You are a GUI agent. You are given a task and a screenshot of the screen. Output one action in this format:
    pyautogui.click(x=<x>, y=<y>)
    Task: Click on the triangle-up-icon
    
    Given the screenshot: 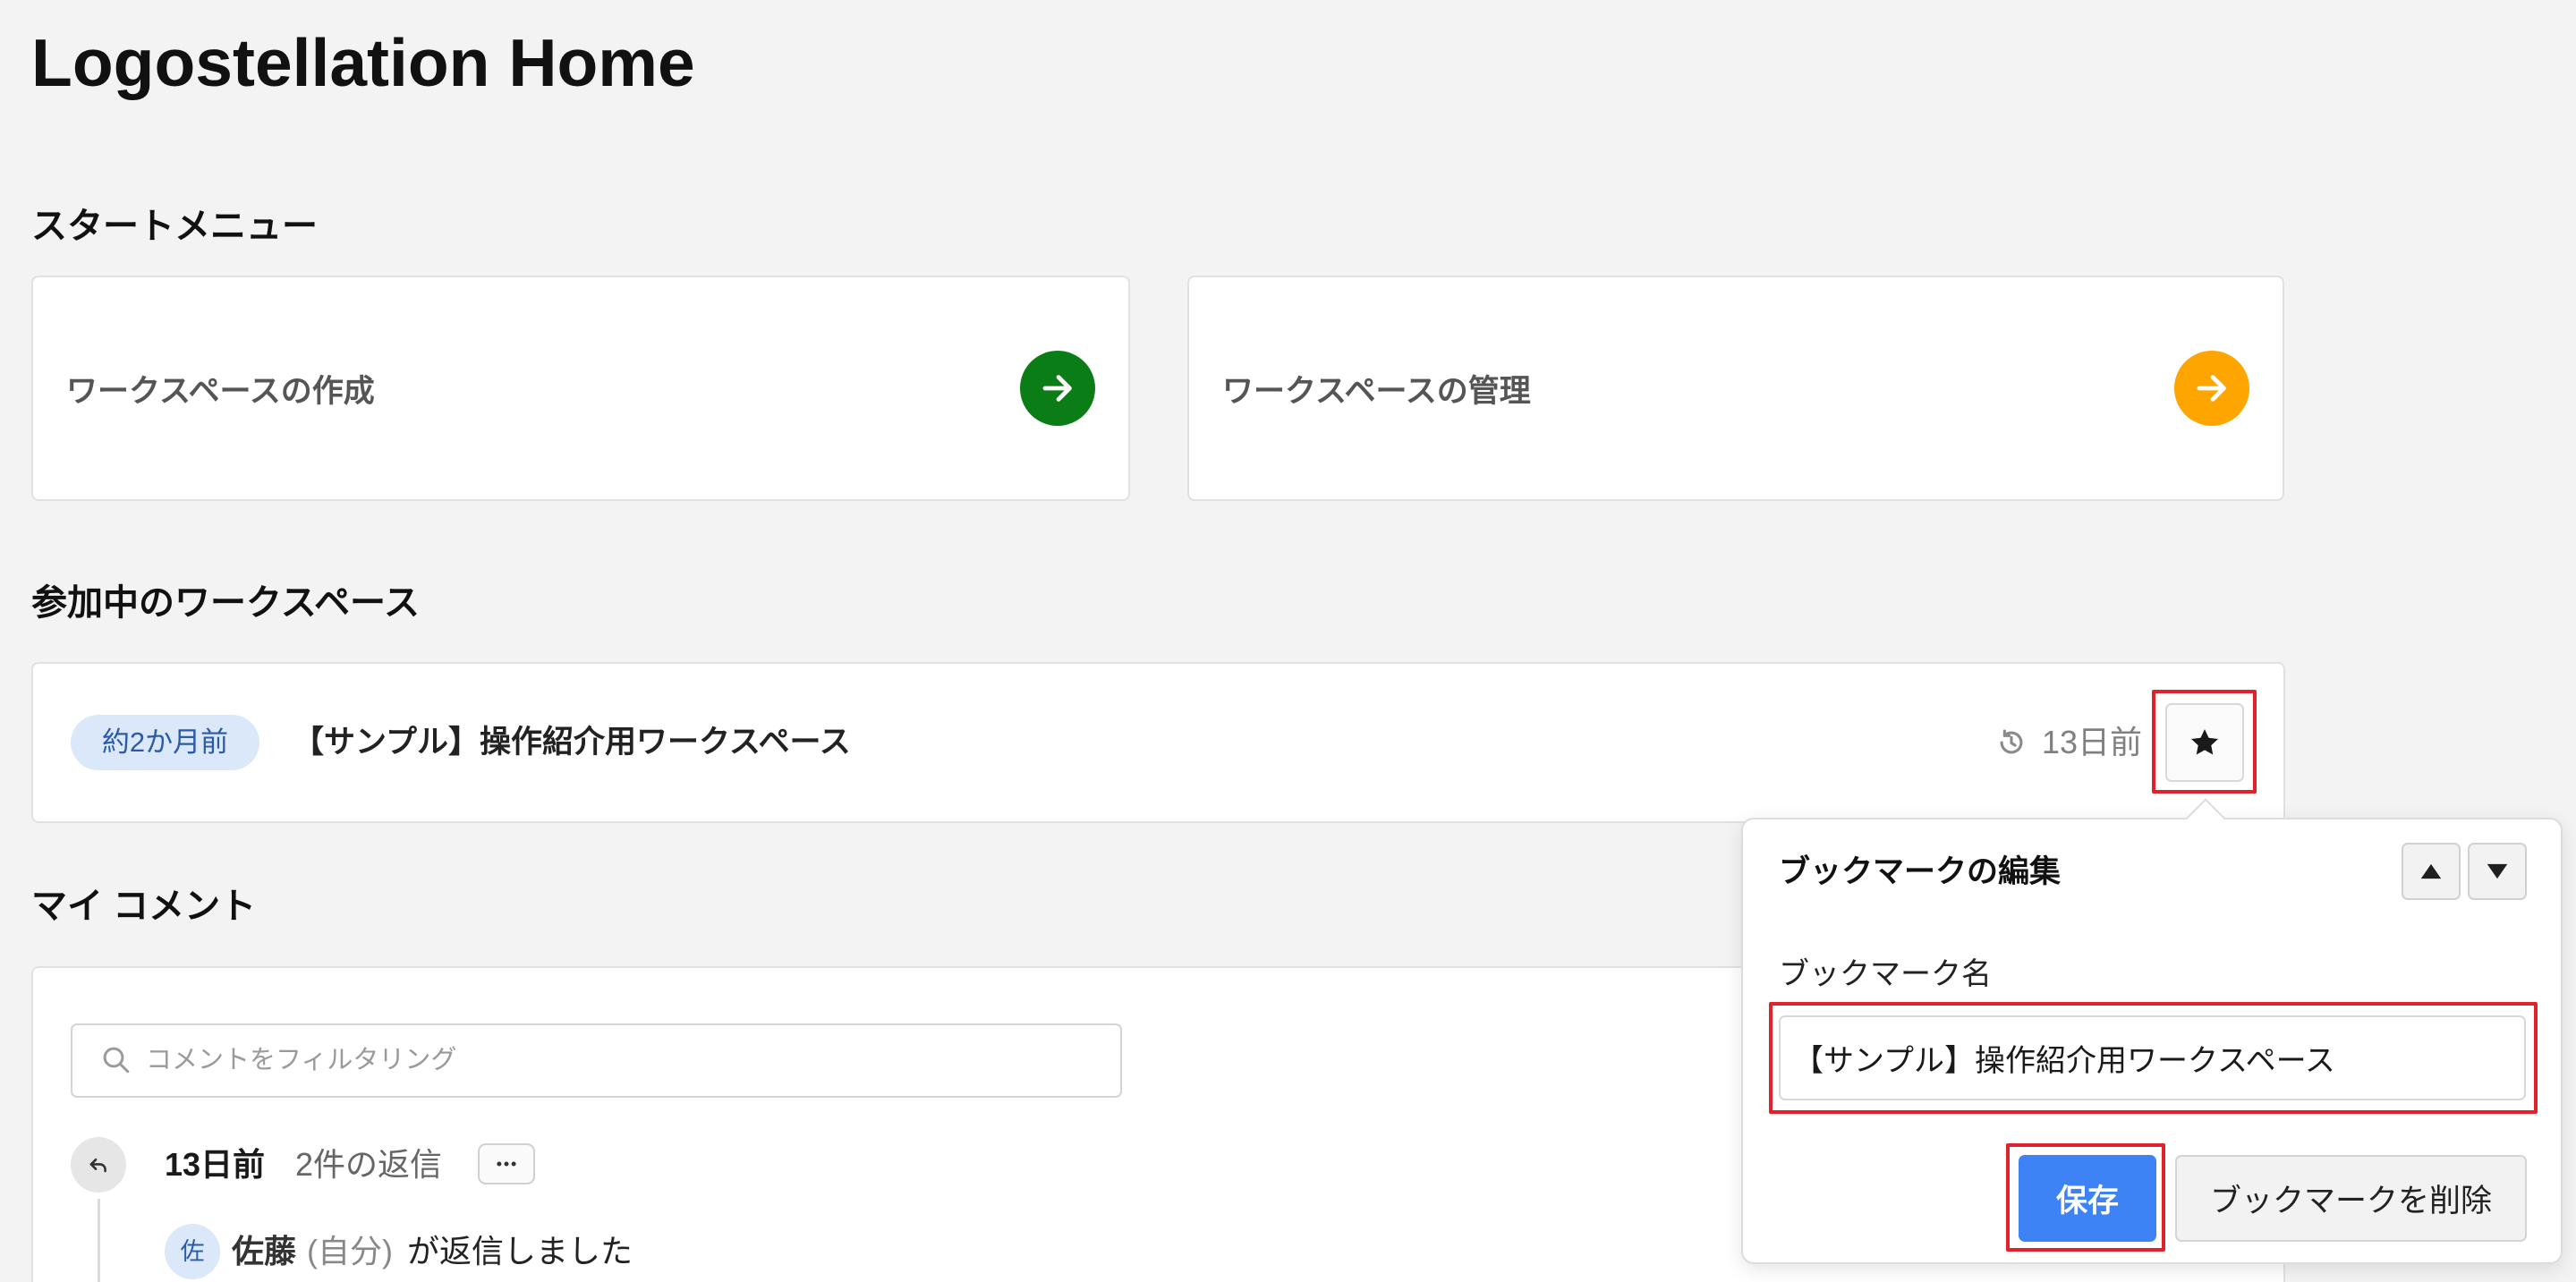 What is the action you would take?
    pyautogui.click(x=2431, y=871)
    